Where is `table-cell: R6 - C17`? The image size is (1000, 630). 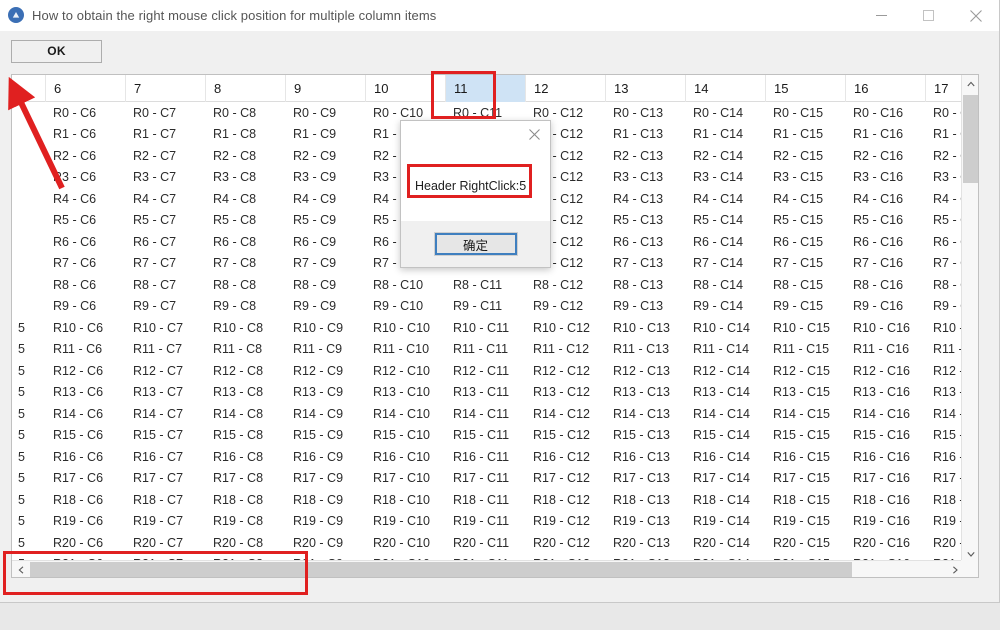
table-cell: R6 - C17 is located at coordinates (944, 242).